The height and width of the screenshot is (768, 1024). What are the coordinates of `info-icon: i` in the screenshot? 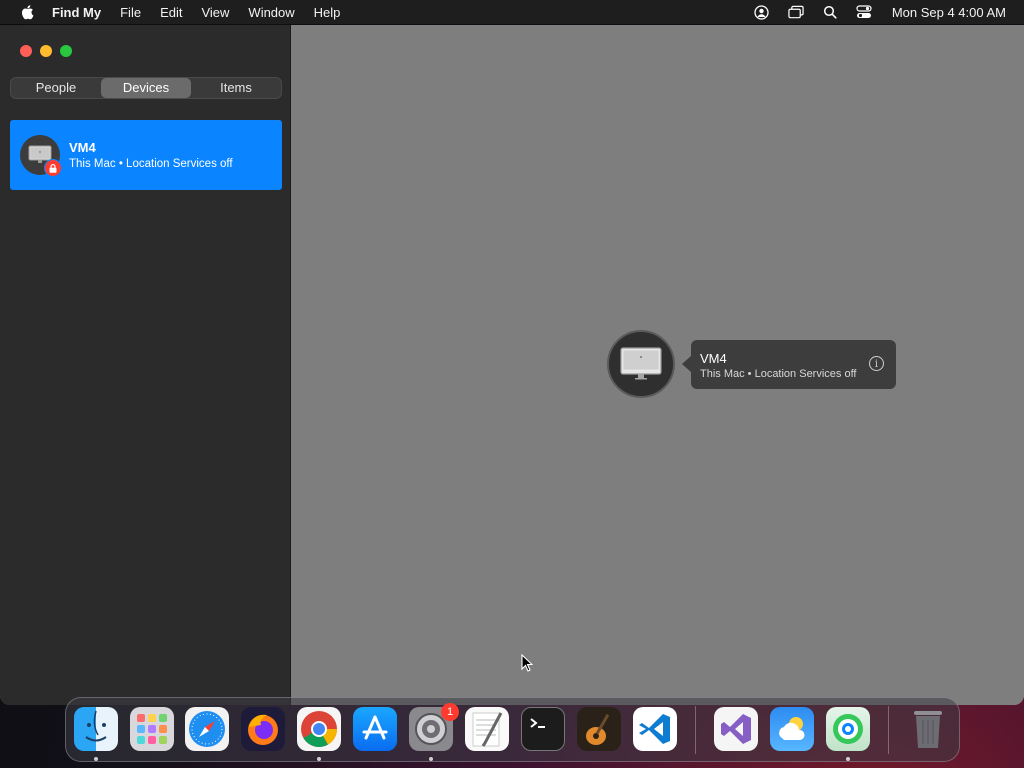 It's located at (876, 363).